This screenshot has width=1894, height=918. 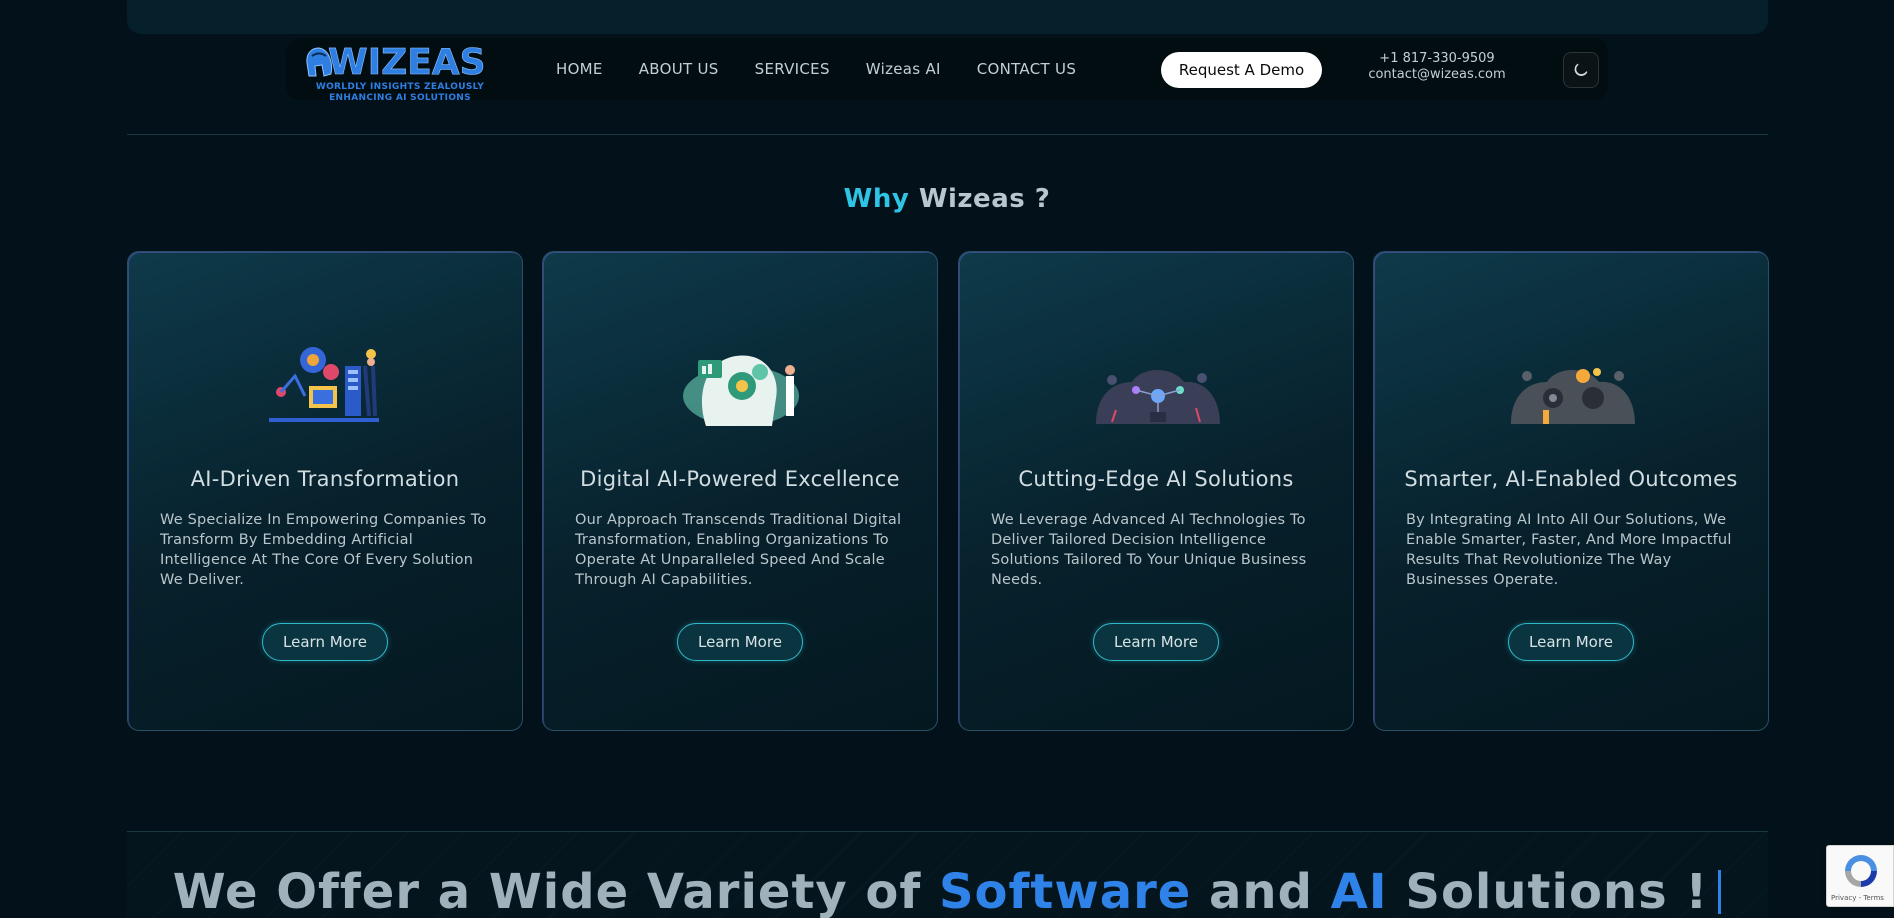 I want to click on nav-link-contact-us: CONTACT US, so click(x=1026, y=69).